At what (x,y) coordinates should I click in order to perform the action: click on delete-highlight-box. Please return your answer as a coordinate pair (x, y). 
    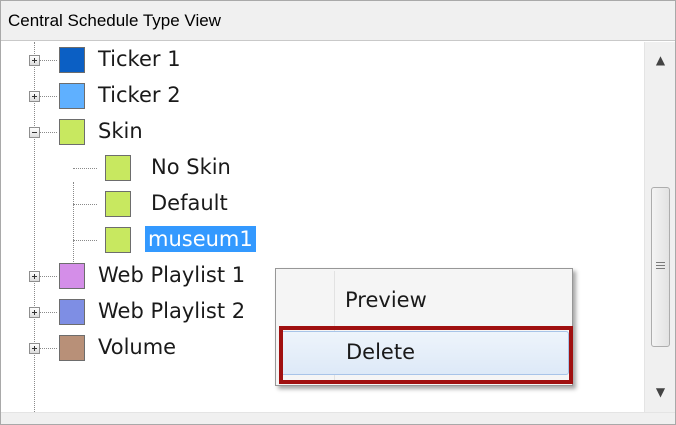
    Looking at the image, I should click on (426, 355).